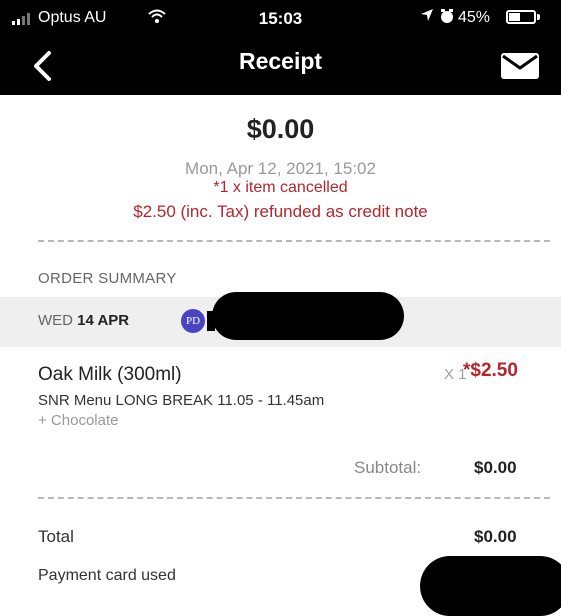 The width and height of the screenshot is (561, 616). What do you see at coordinates (56, 536) in the screenshot?
I see `total-label: Total` at bounding box center [56, 536].